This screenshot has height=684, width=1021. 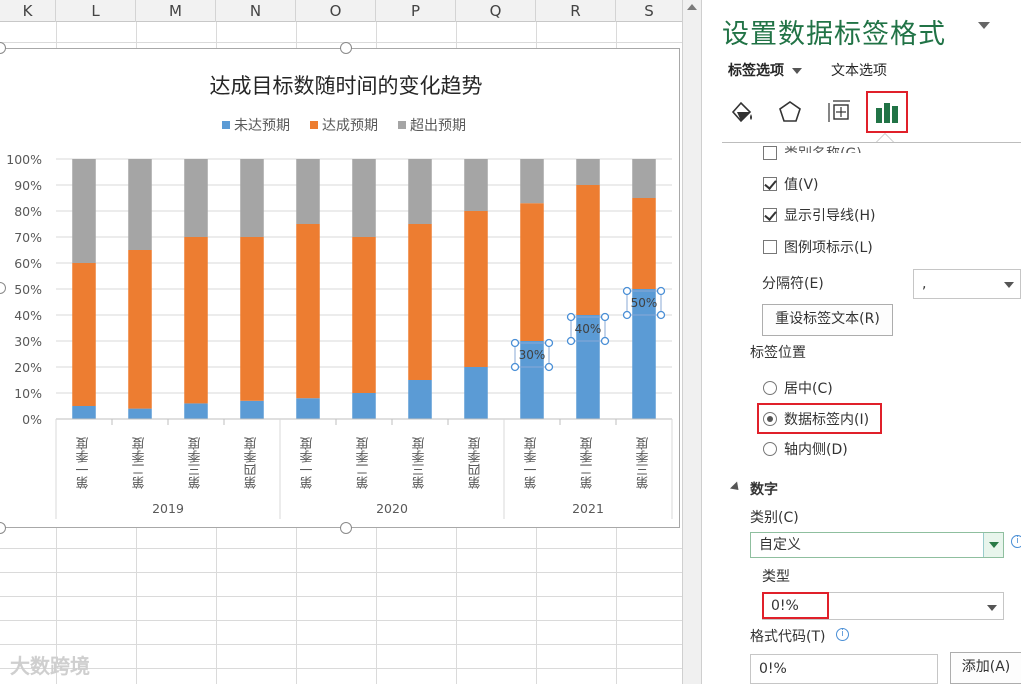 I want to click on number-section-heading: 数字, so click(x=764, y=489).